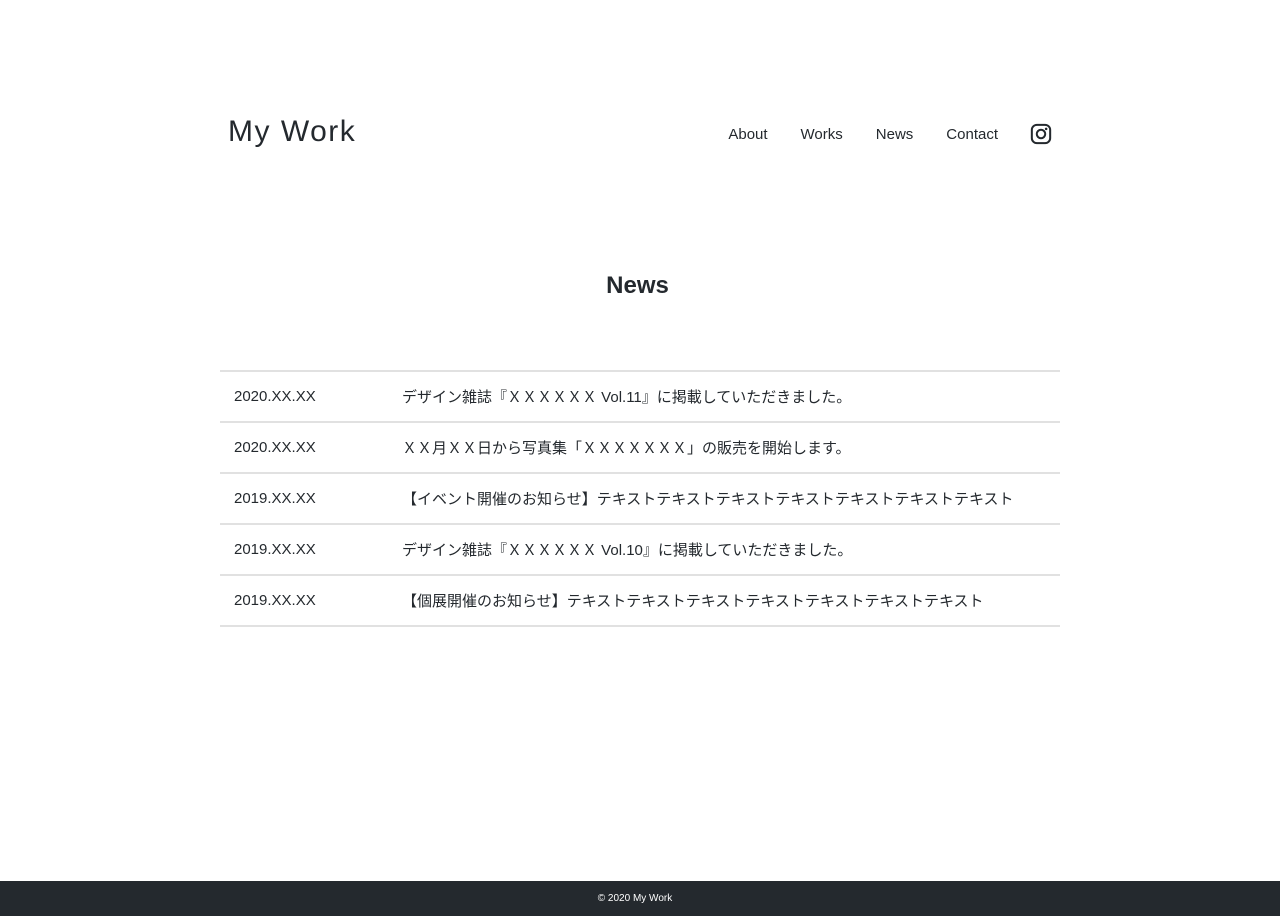 The width and height of the screenshot is (1280, 916). I want to click on news-text: デザイン雑誌『ＸＸＸＸＸＸ Vol.11』に掲載していただきました。, so click(626, 396).